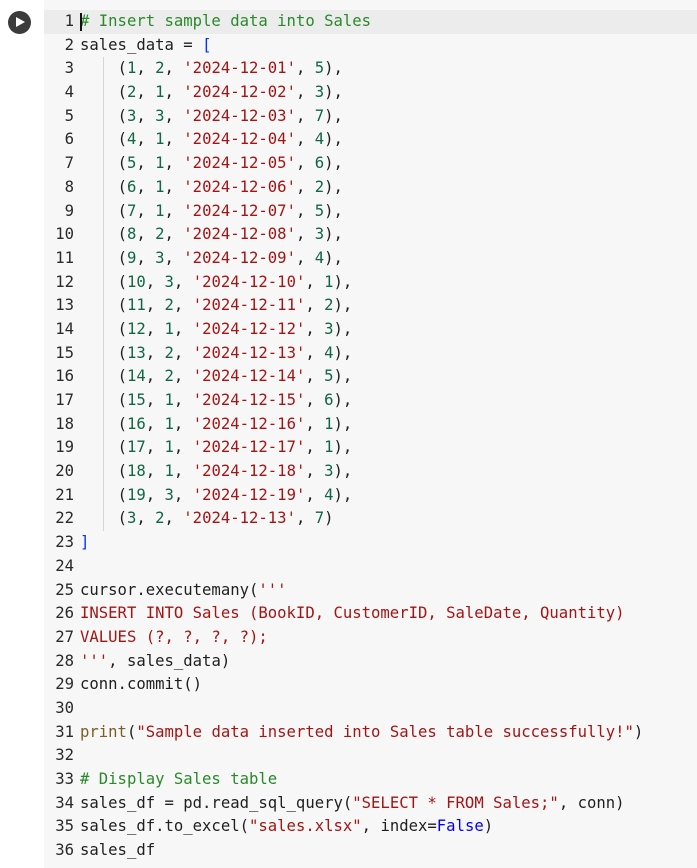 The height and width of the screenshot is (868, 697). I want to click on code-token: sales_df.to_excel(, so click(164, 826).